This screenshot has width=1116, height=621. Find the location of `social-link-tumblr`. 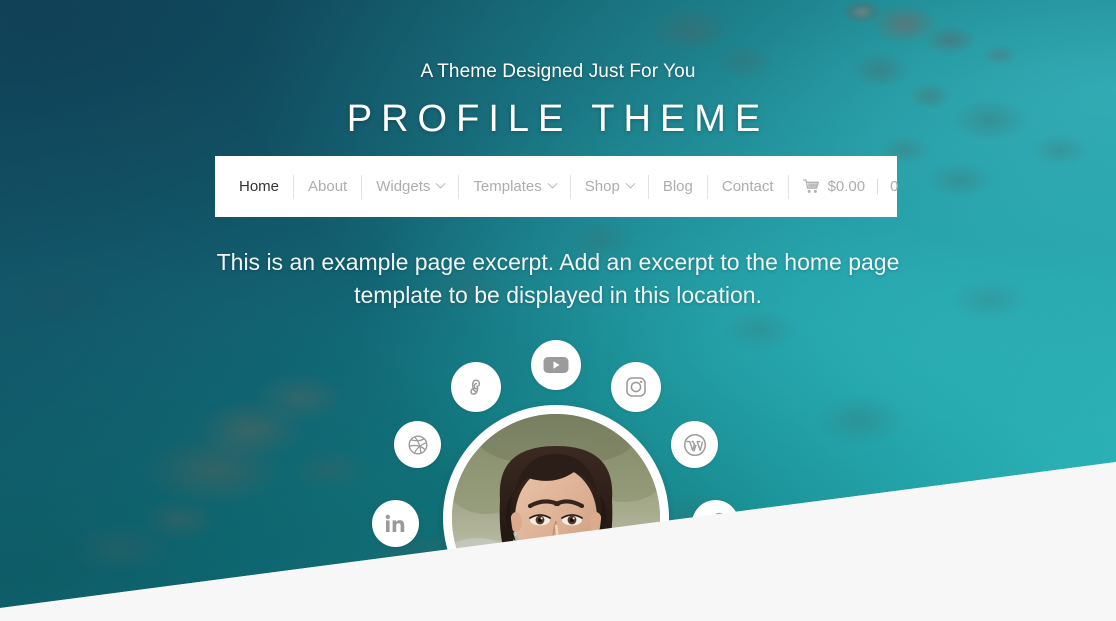

social-link-tumblr is located at coordinates (417, 600).